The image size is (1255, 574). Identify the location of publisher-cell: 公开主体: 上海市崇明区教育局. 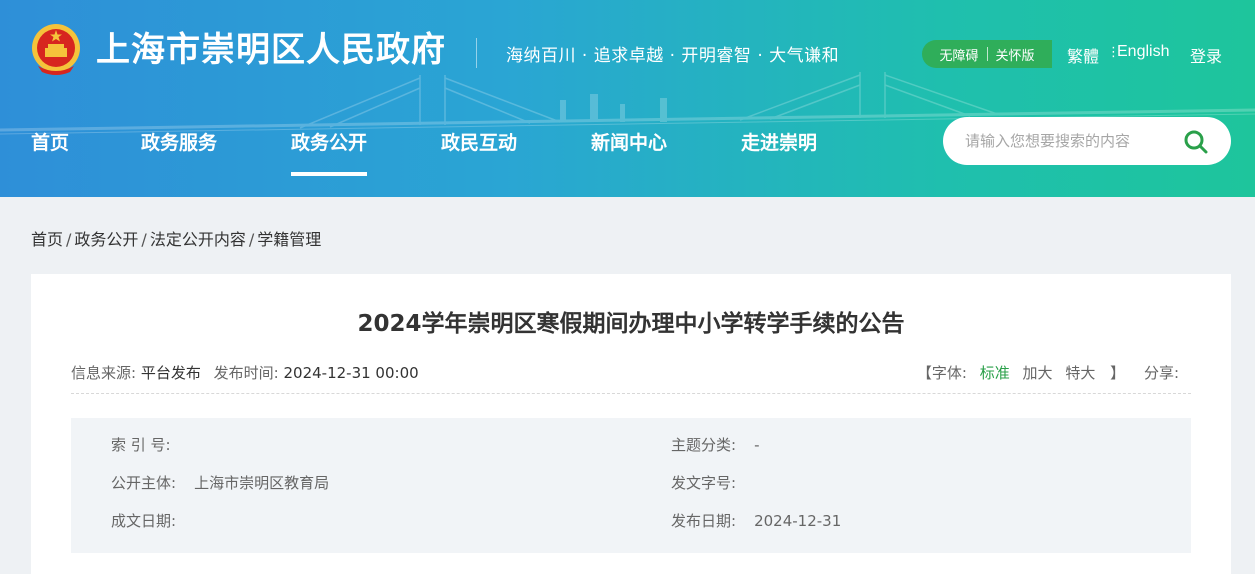
(220, 482).